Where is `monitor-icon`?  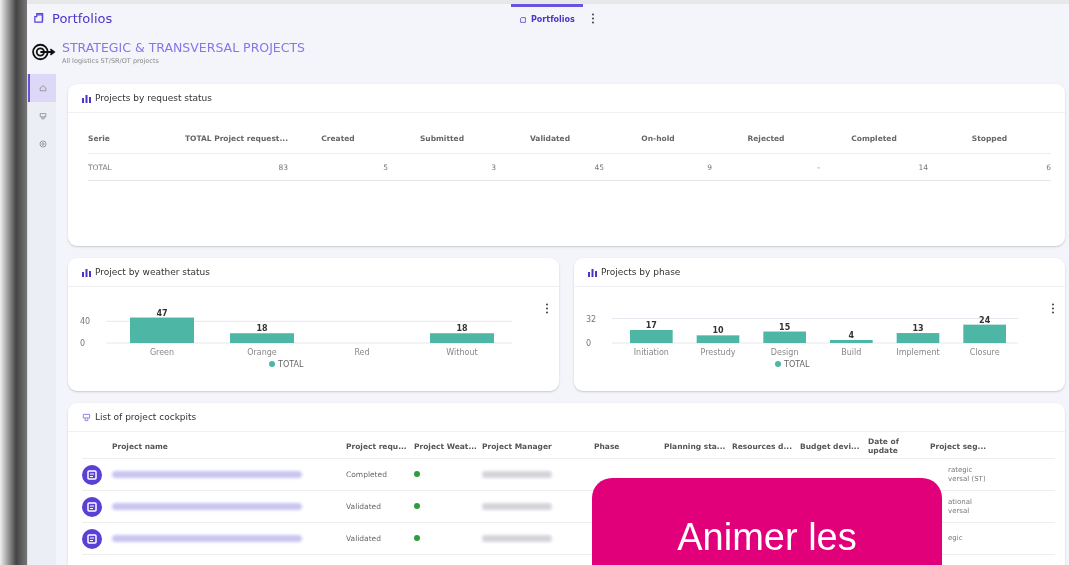
monitor-icon is located at coordinates (43, 116).